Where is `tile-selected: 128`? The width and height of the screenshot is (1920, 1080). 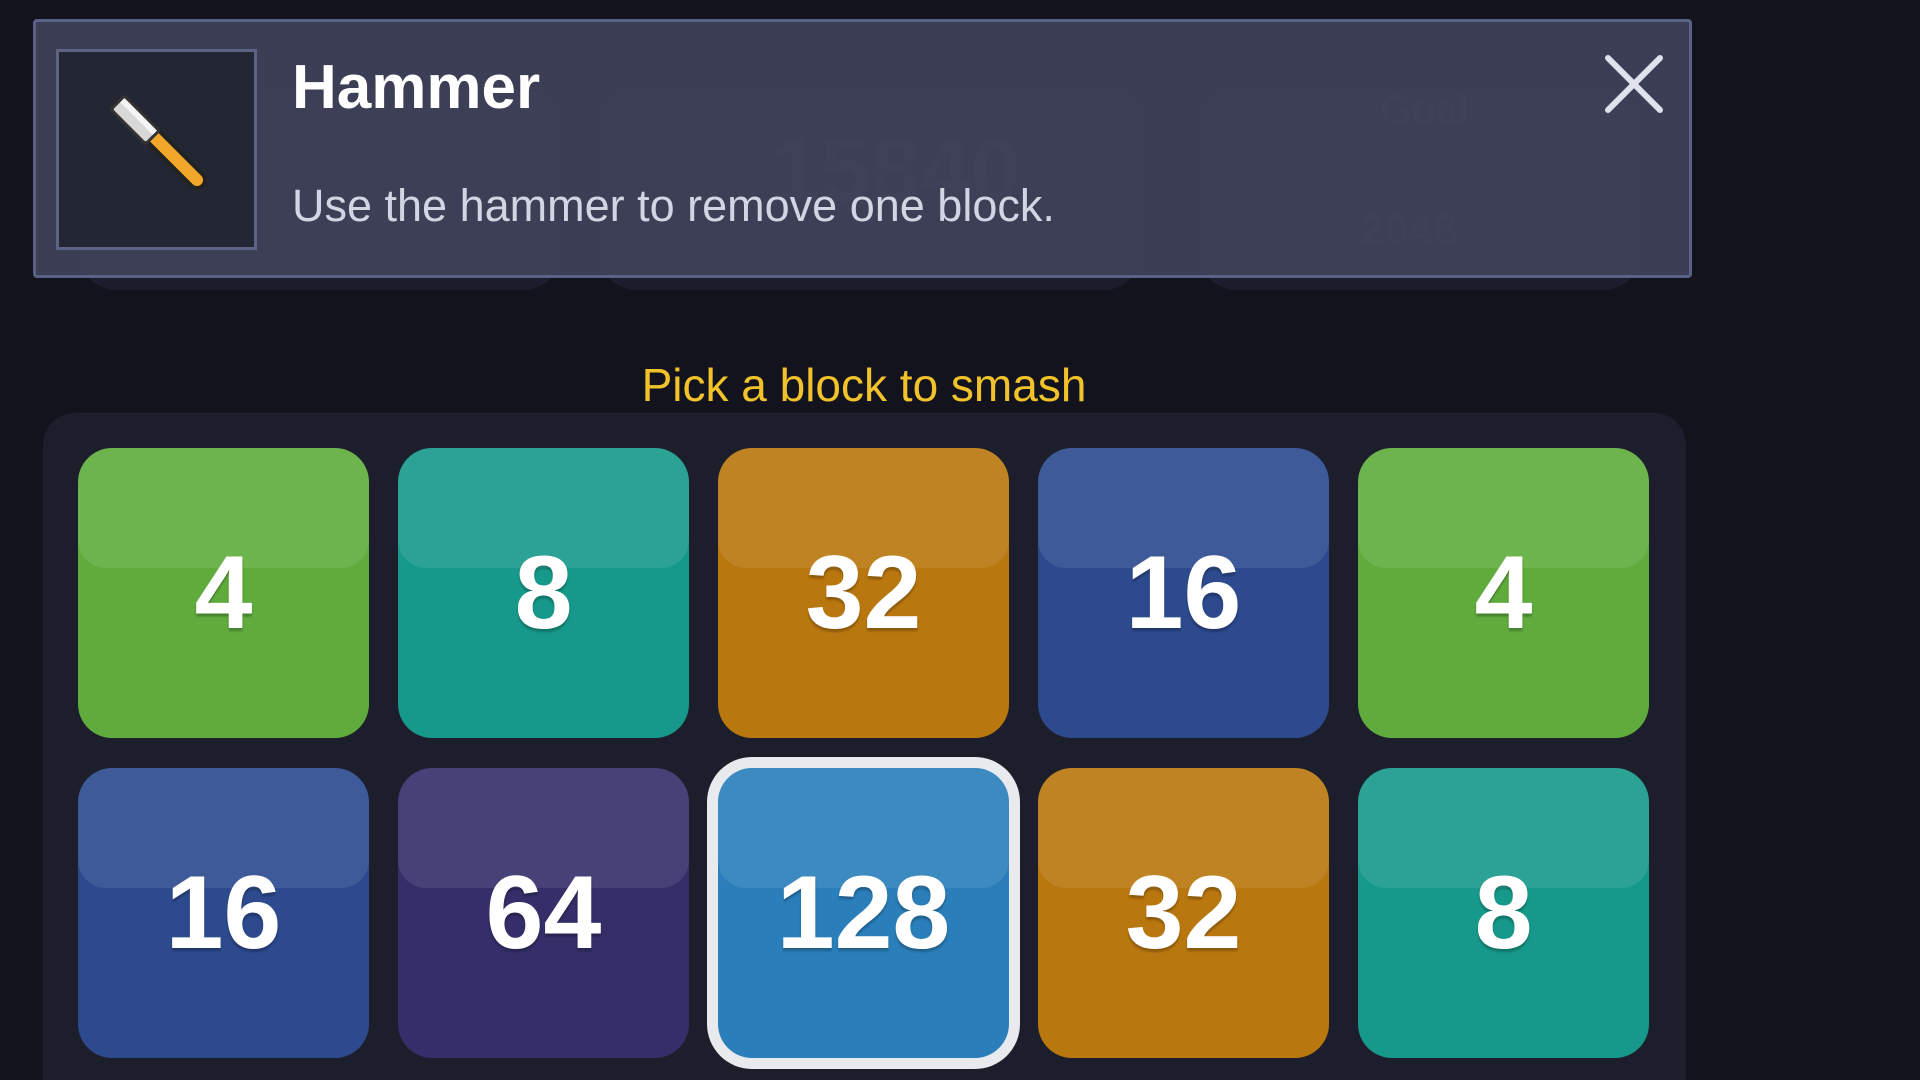
tile-selected: 128 is located at coordinates (863, 913).